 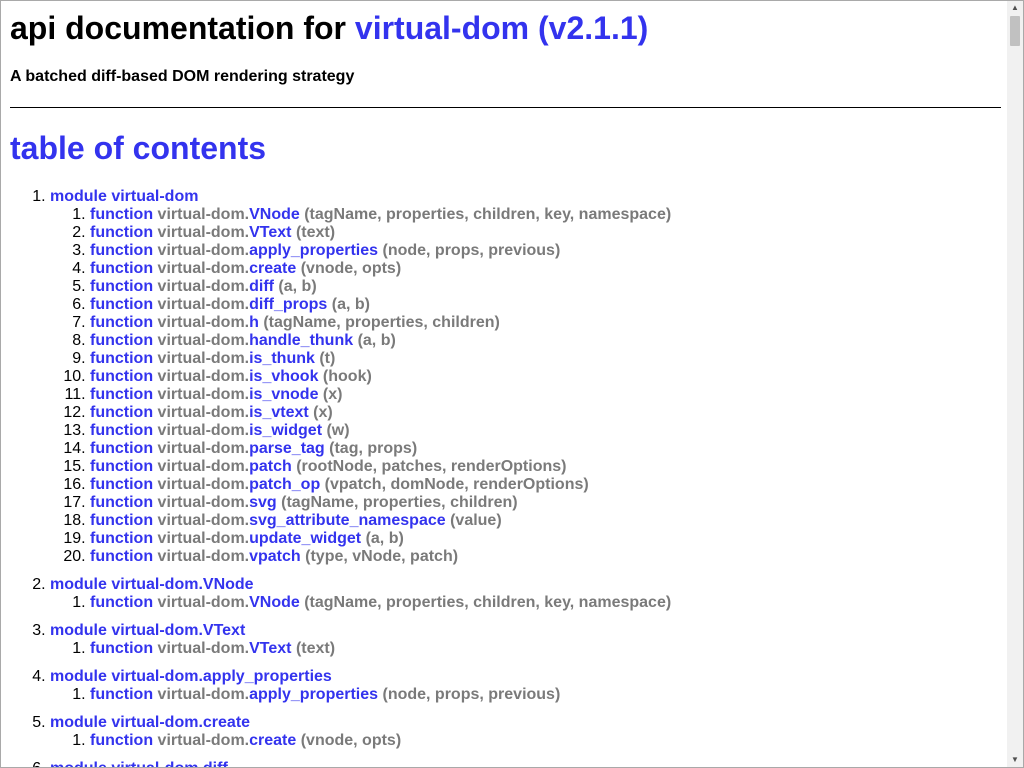 I want to click on function-name-link: handle_thunk, so click(x=301, y=340).